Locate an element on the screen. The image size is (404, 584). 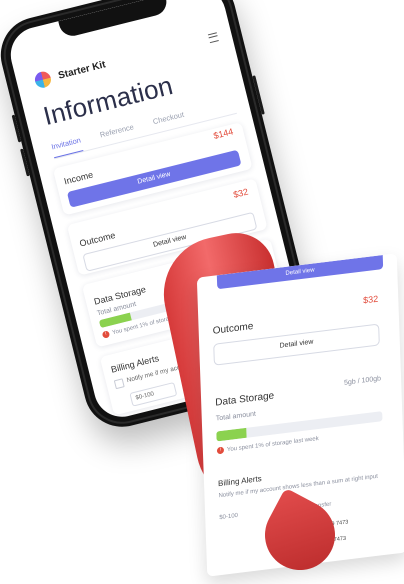
paper-storage-label: Data Storage is located at coordinates (245, 399).